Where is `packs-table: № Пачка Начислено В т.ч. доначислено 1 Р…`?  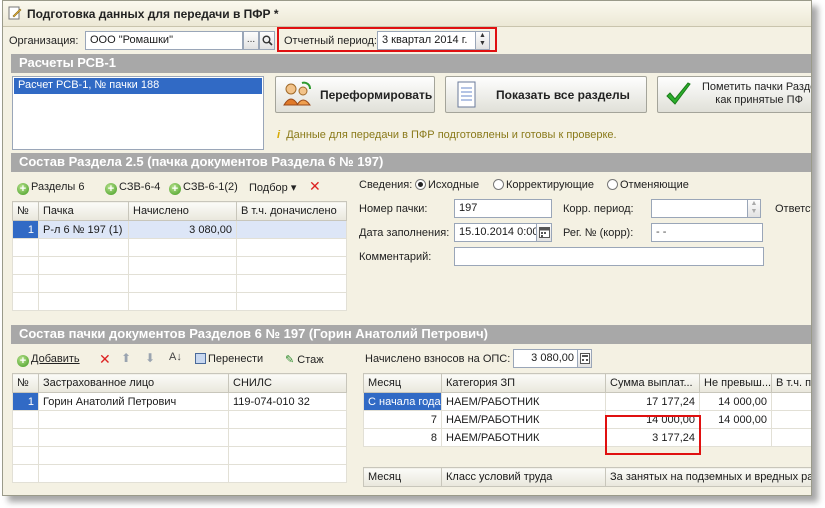 packs-table: № Пачка Начислено В т.ч. доначислено 1 Р… is located at coordinates (179, 256).